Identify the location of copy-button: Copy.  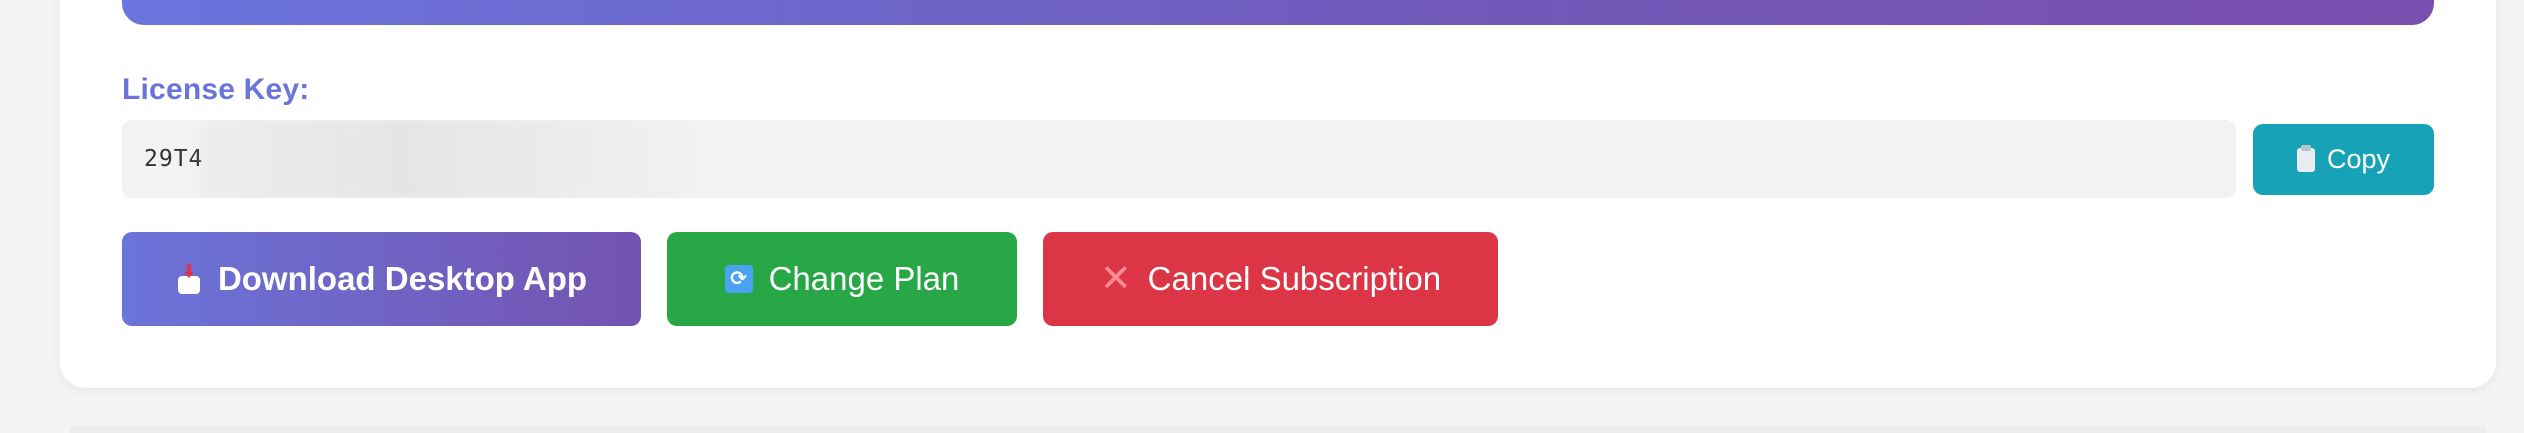
(2343, 159).